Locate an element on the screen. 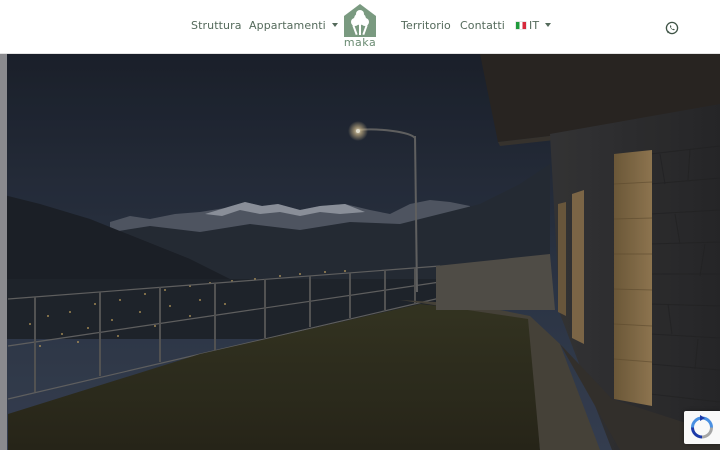  nav-territorio-label: Territorio is located at coordinates (426, 25).